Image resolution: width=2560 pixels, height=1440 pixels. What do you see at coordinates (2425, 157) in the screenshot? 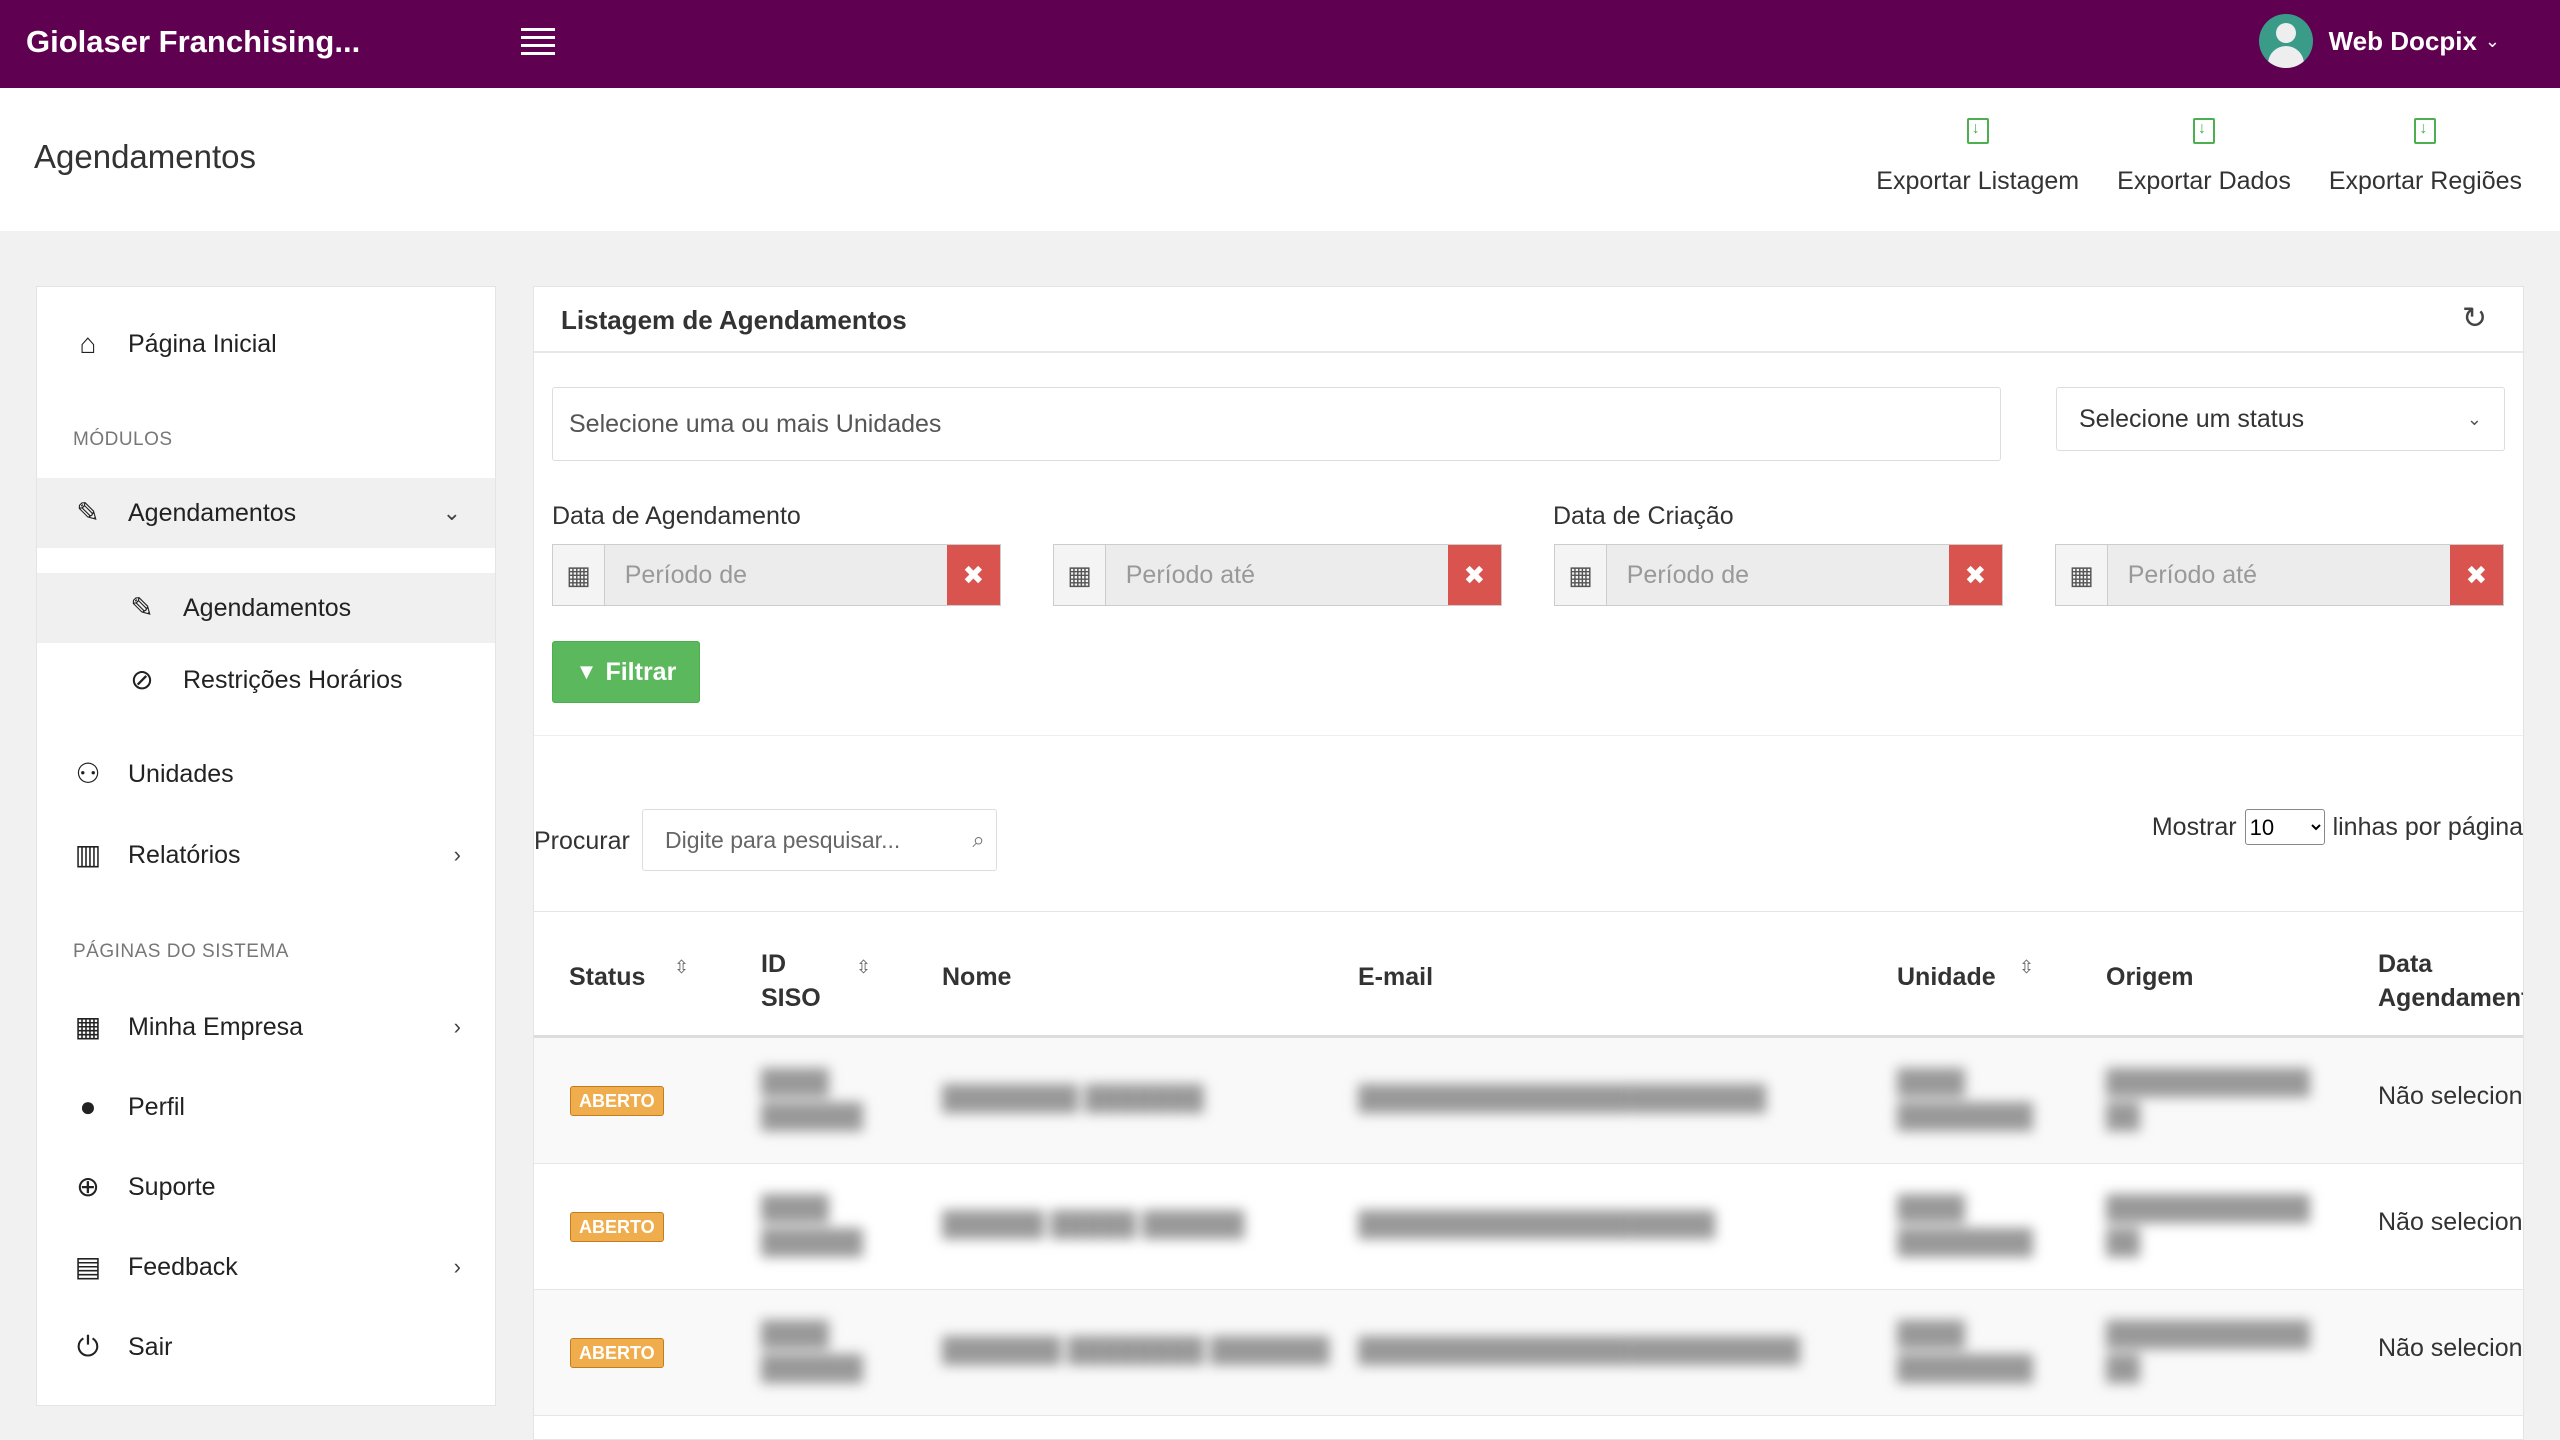
I see `export-regions-button: Exportar Regiões` at bounding box center [2425, 157].